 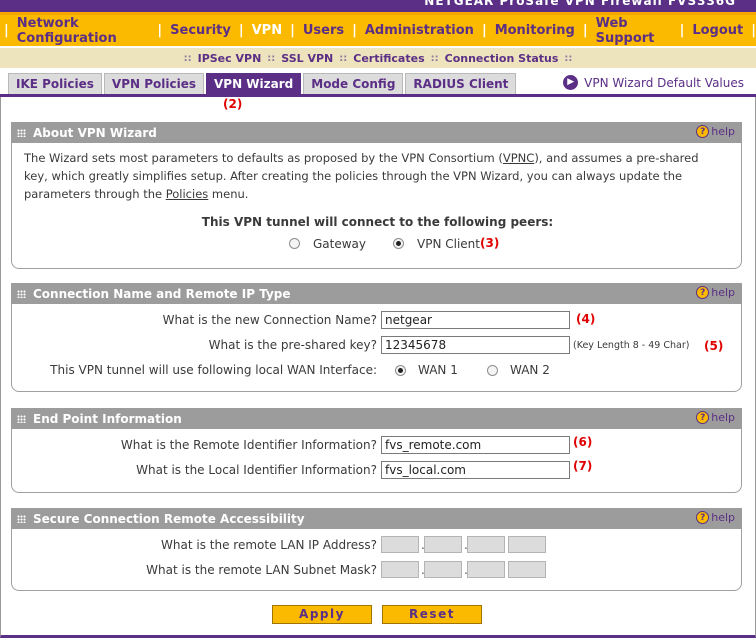 I want to click on local-identifier-input, so click(x=475, y=470).